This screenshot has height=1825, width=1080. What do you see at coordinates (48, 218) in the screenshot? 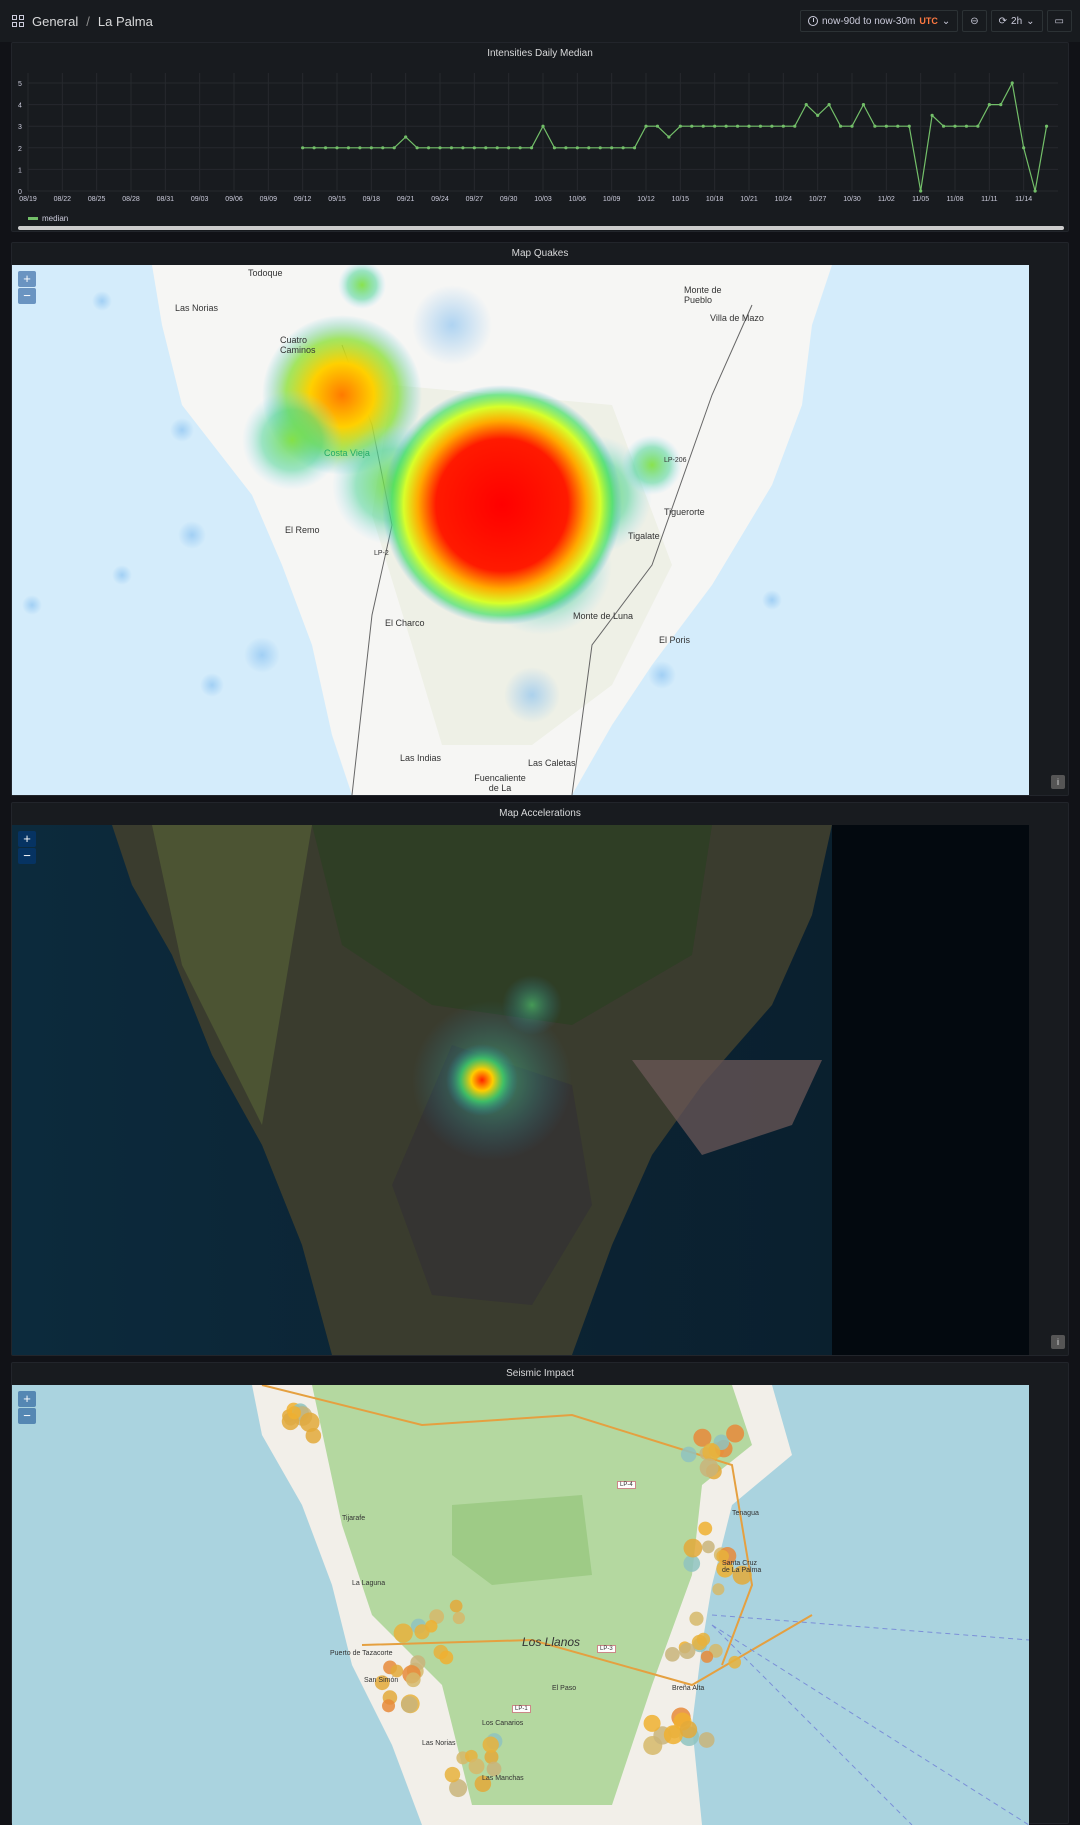
I see `chart-legend: median` at bounding box center [48, 218].